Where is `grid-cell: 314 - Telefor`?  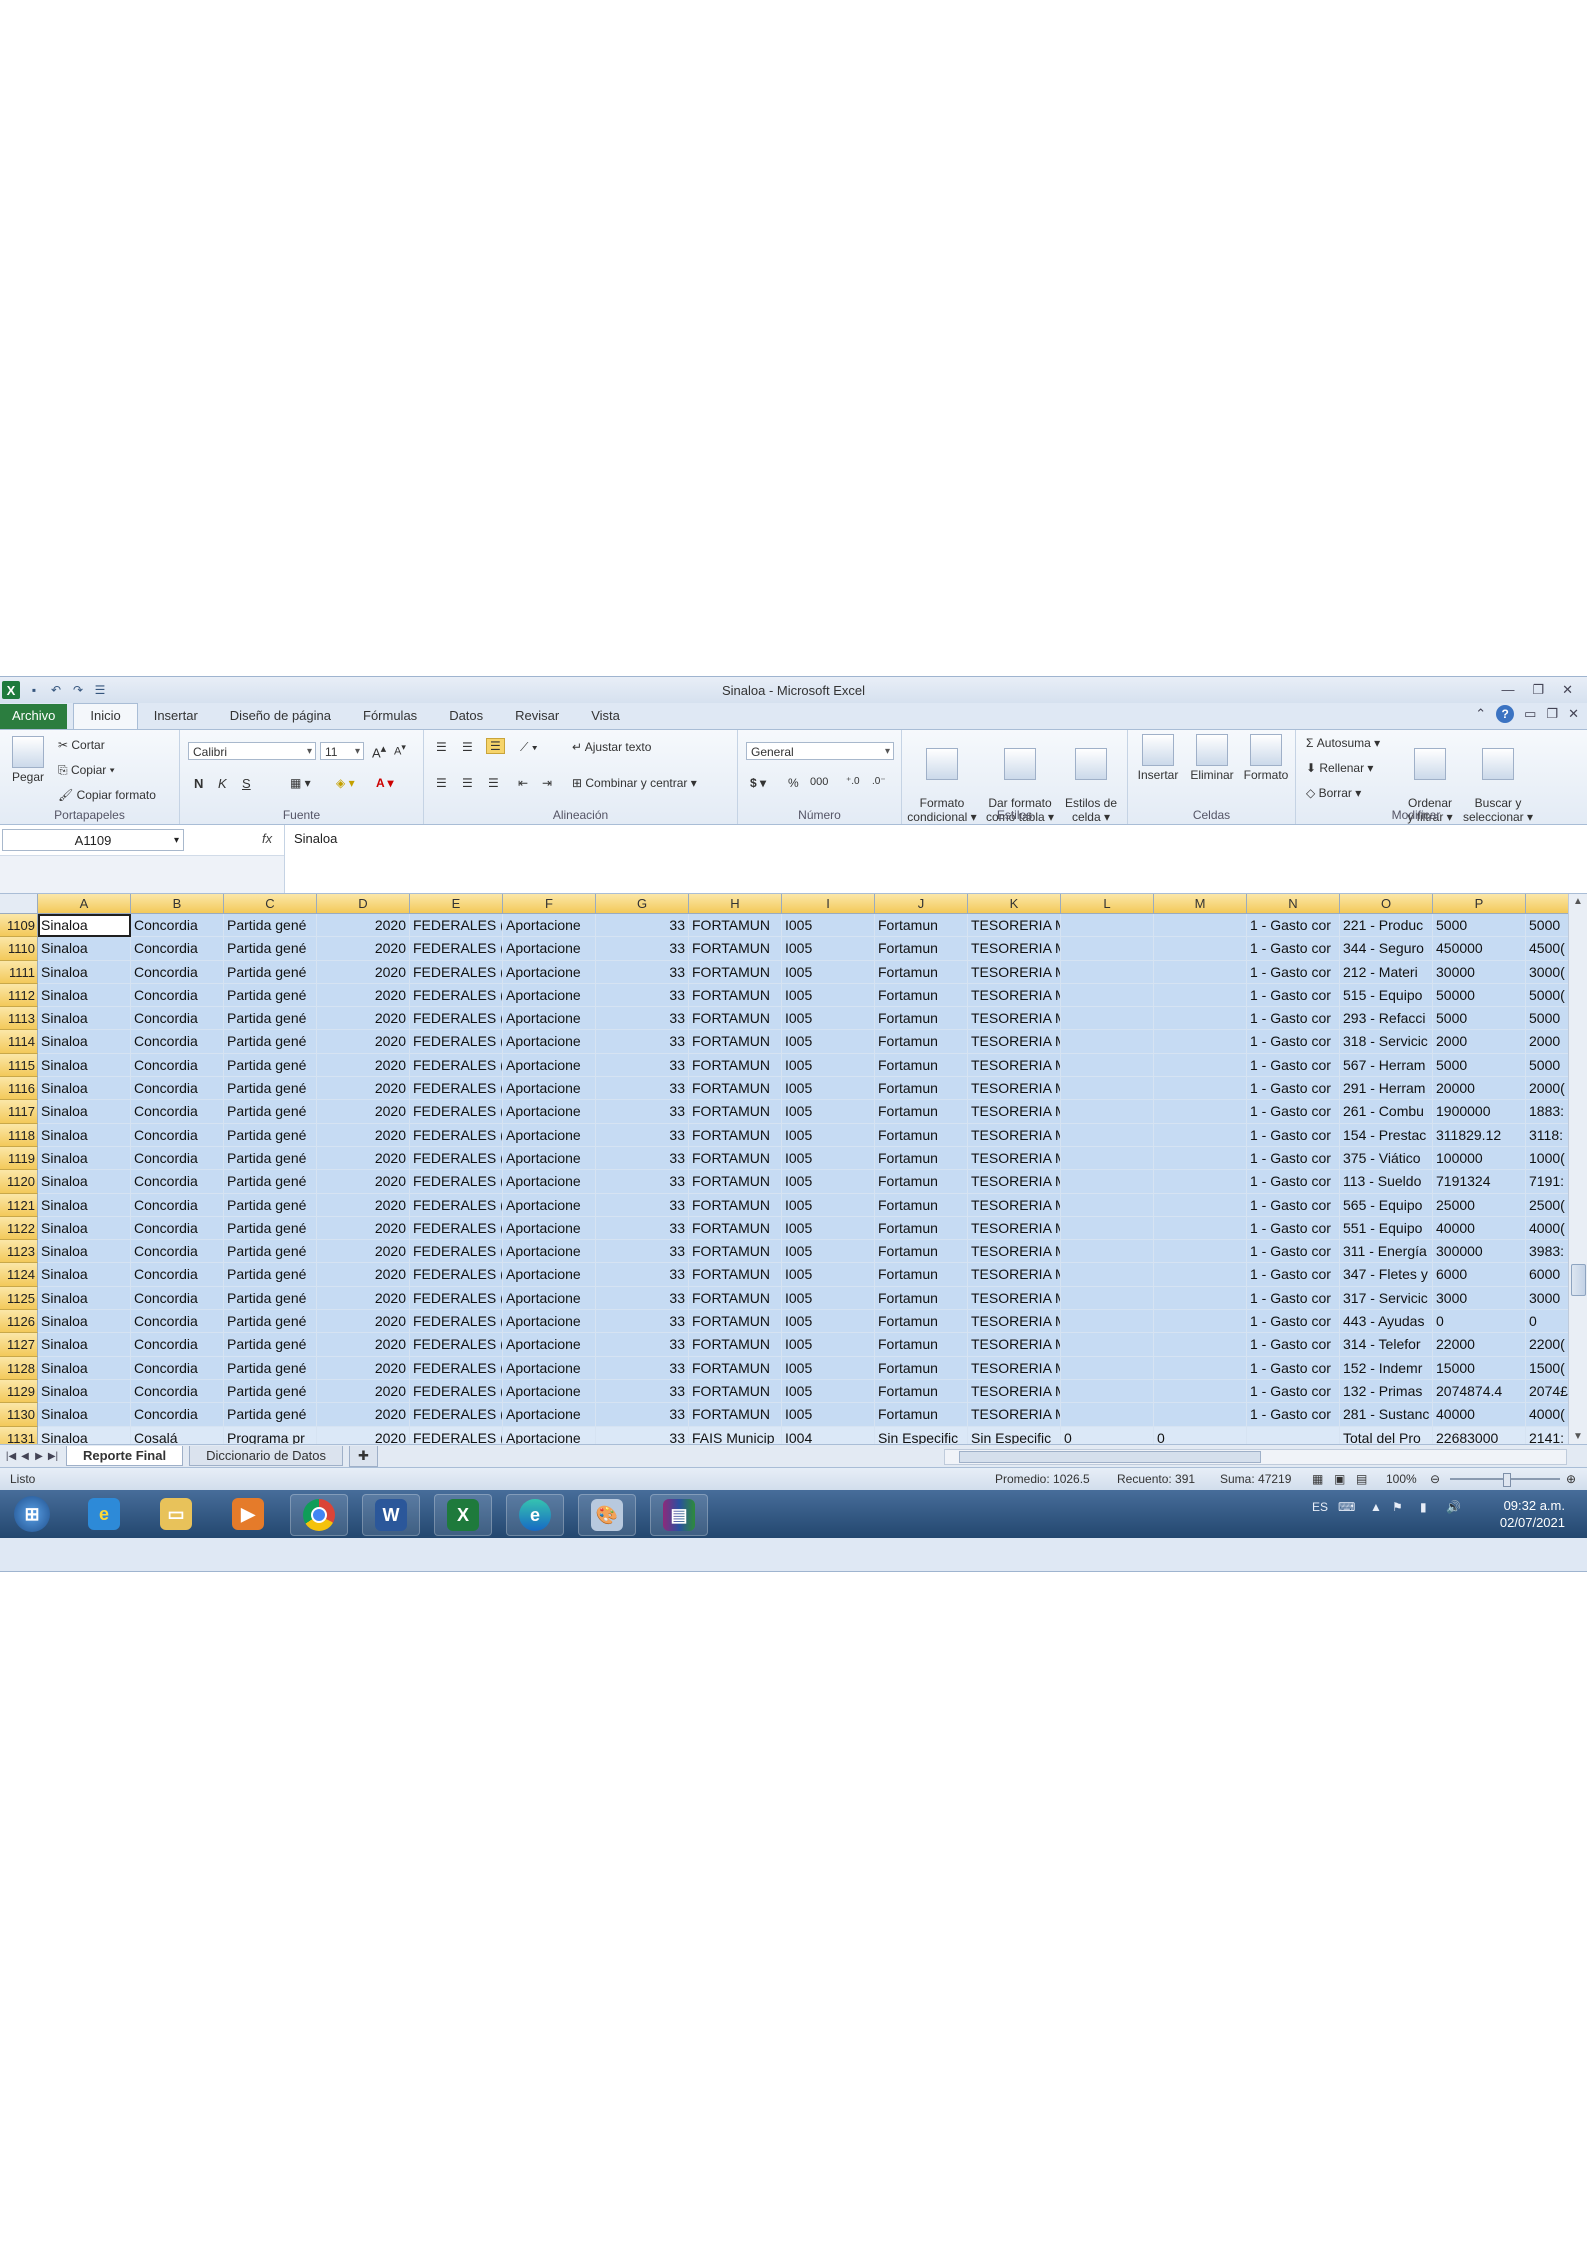
grid-cell: 314 - Telefor is located at coordinates (1386, 1345).